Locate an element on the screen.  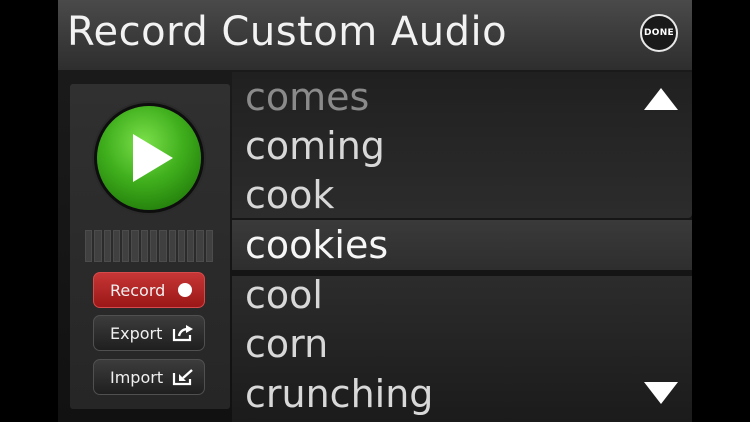
play-button is located at coordinates (149, 158).